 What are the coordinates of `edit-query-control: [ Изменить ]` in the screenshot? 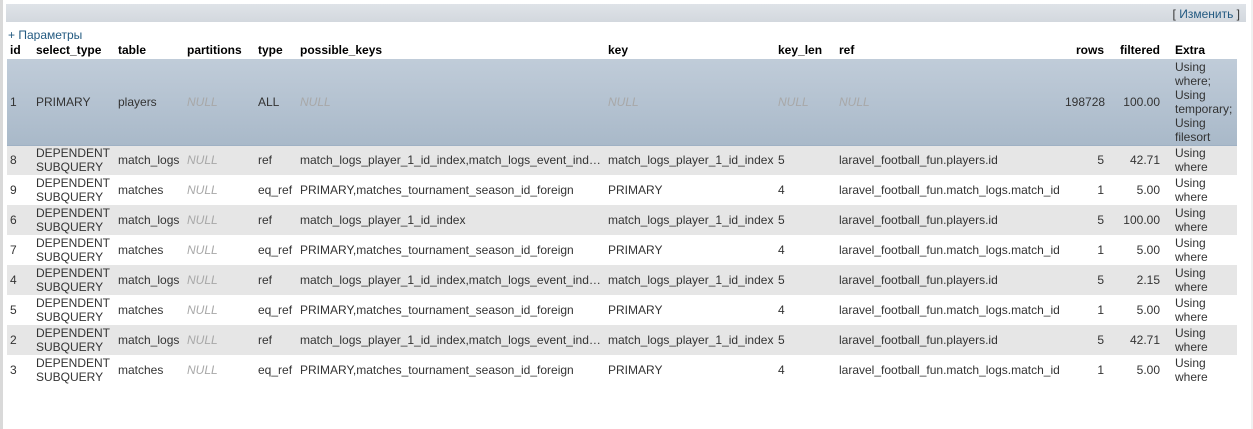 It's located at (1206, 14).